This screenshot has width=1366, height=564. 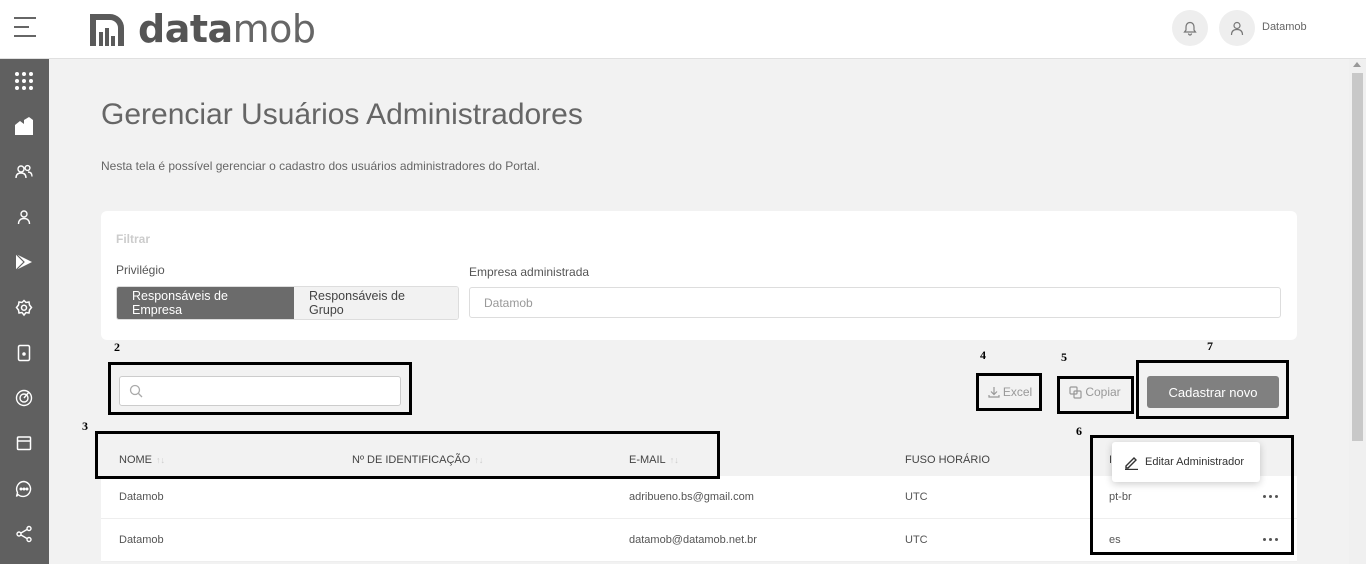 I want to click on sidebar, so click(x=24, y=311).